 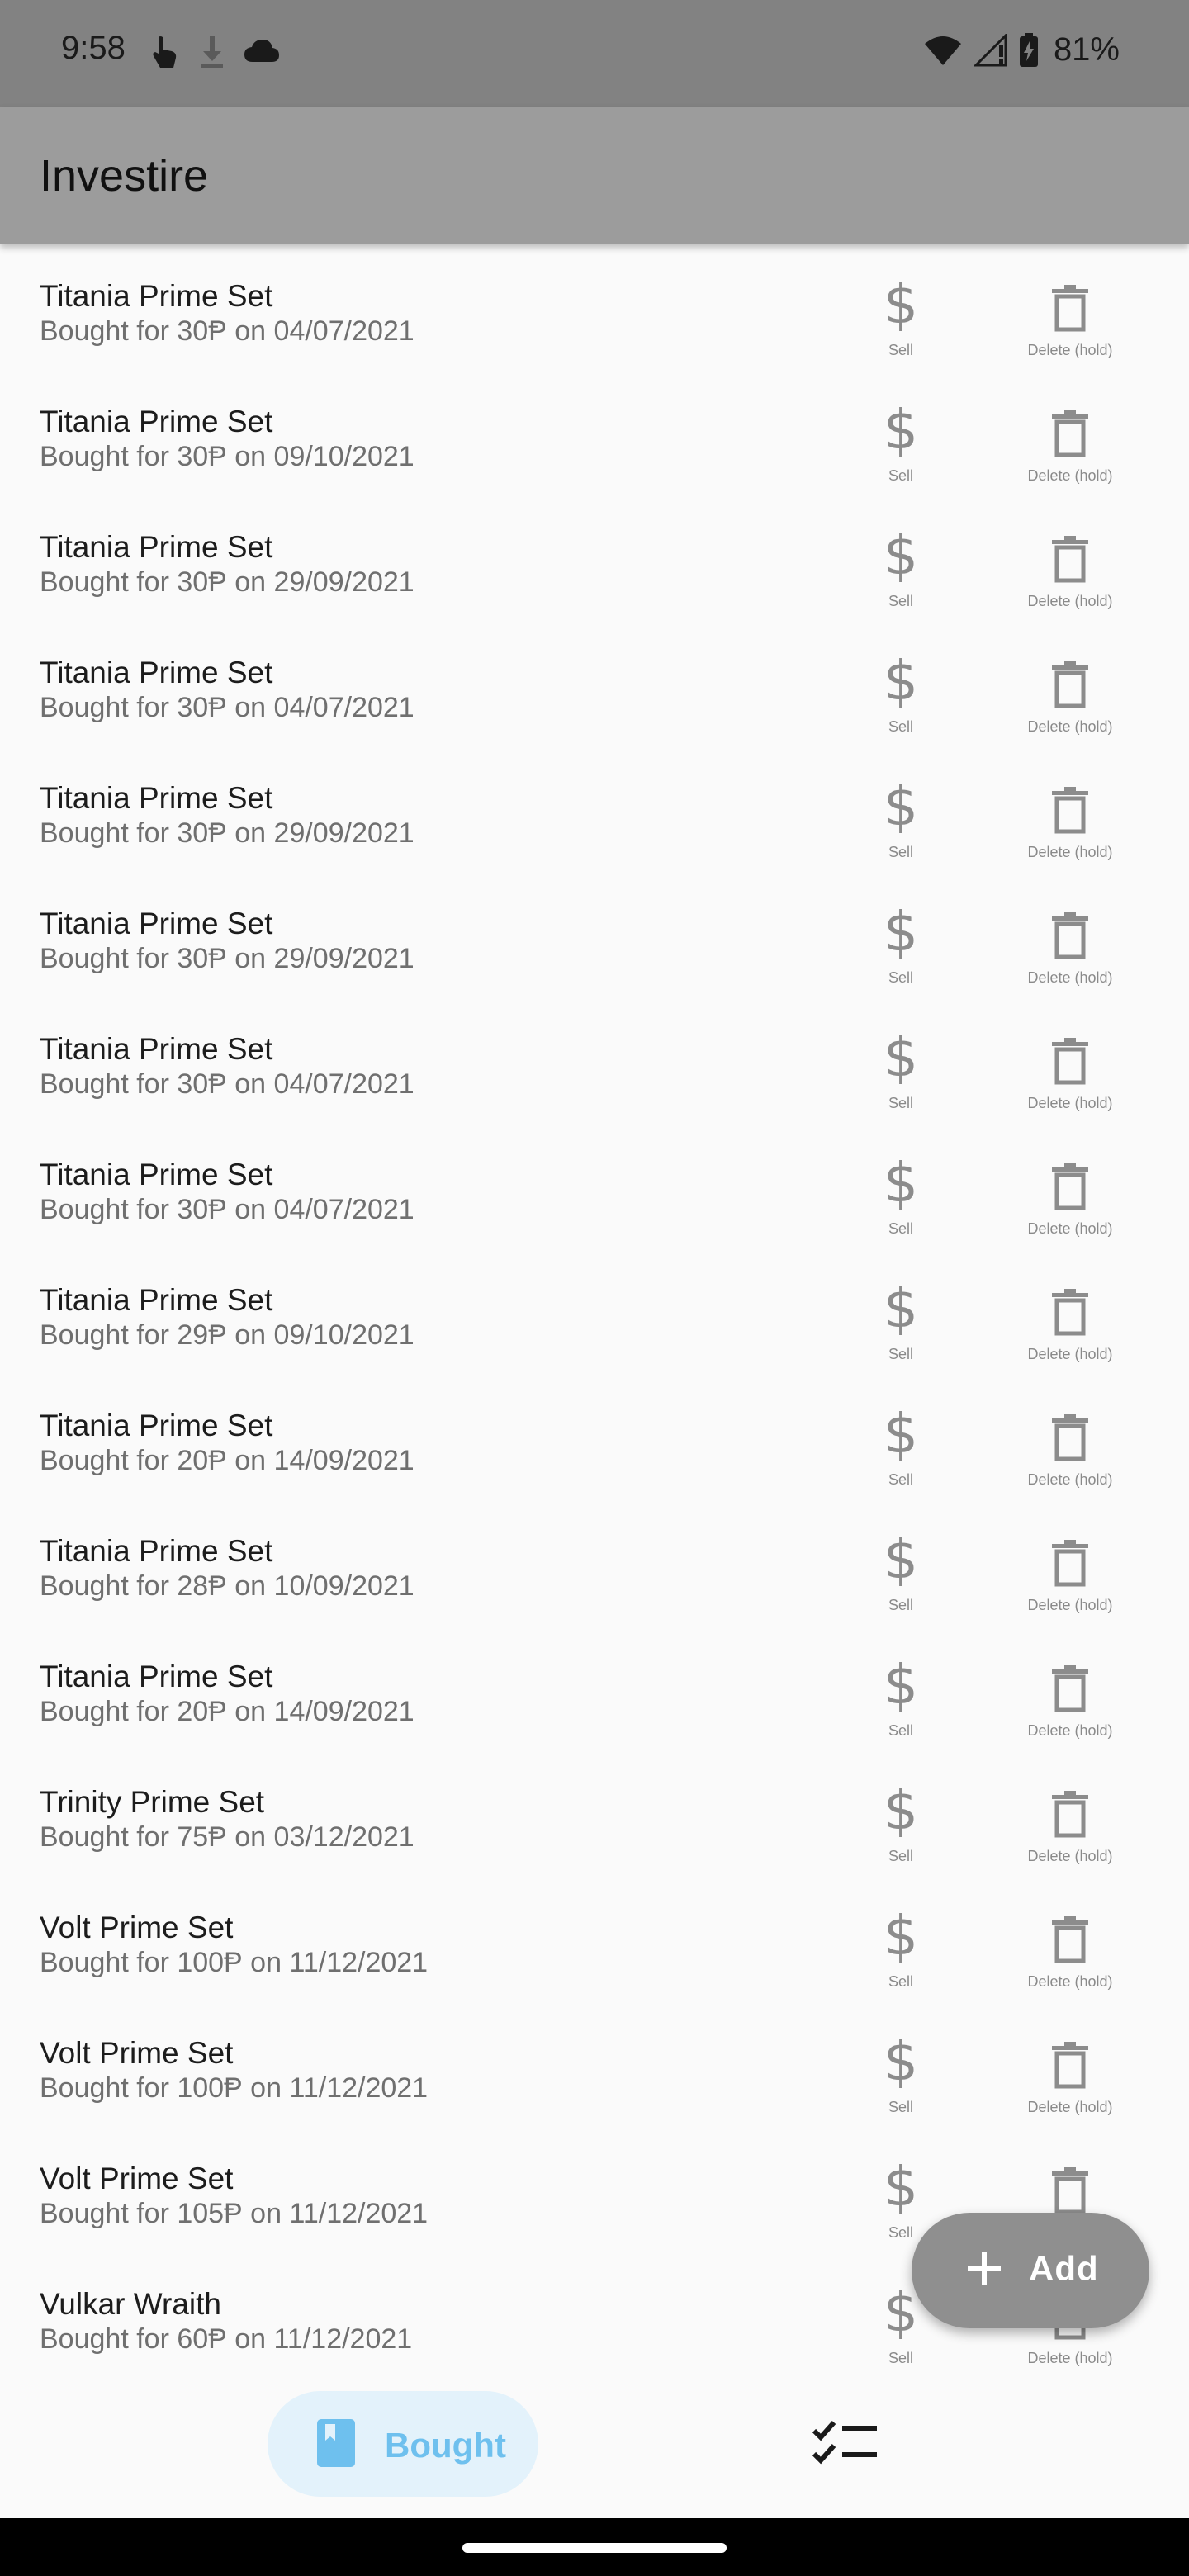 I want to click on nav-tab-bought: Bought, so click(x=403, y=2444).